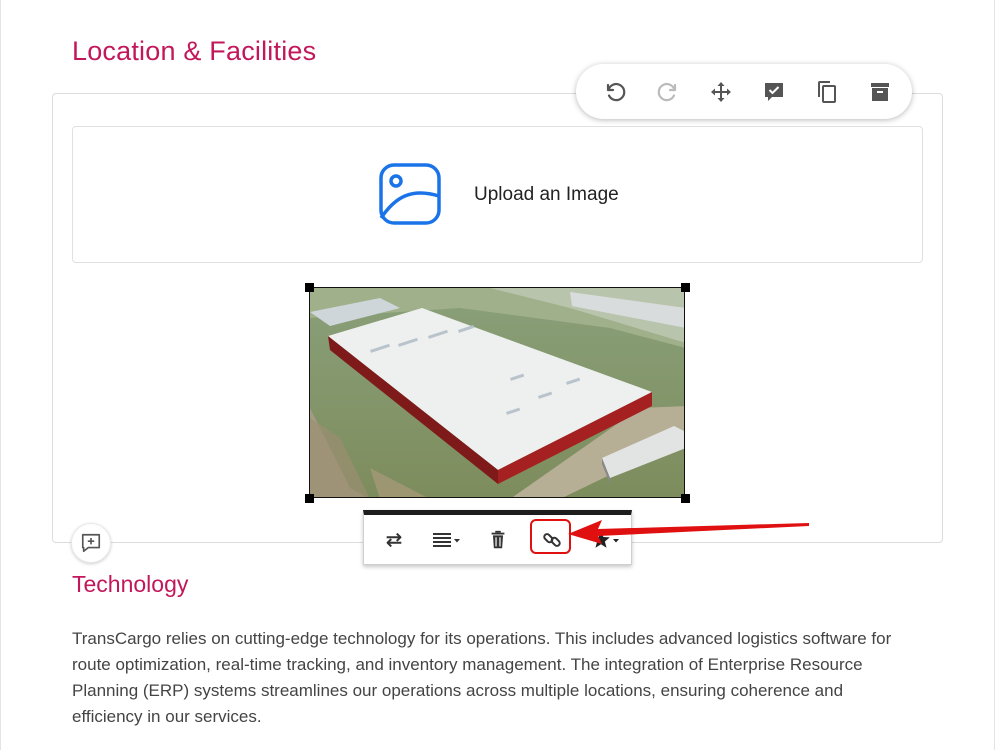 The width and height of the screenshot is (995, 750). I want to click on review-button, so click(773, 91).